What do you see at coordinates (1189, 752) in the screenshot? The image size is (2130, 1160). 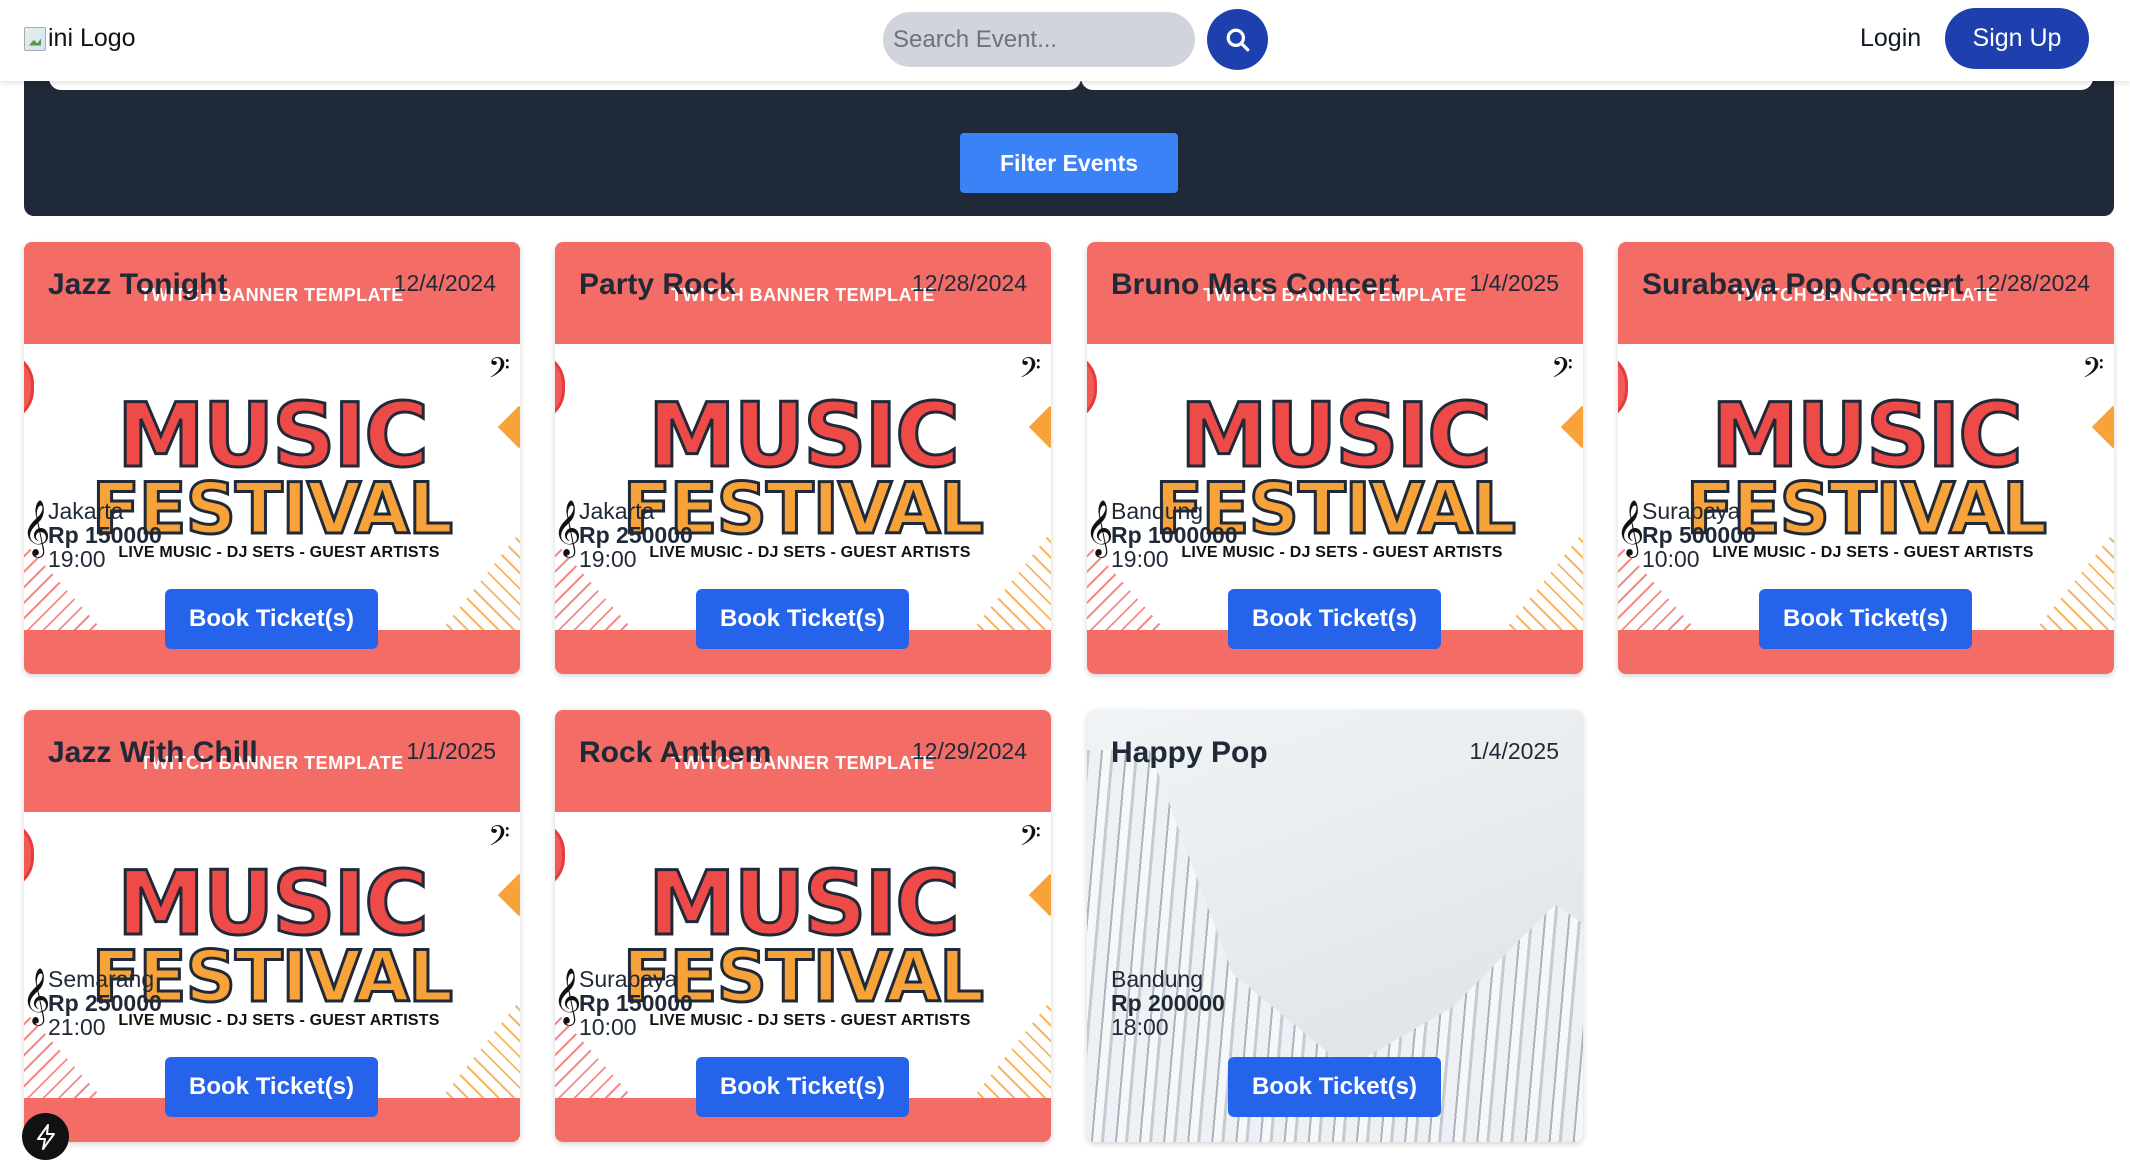 I see `event-title: Happy Pop` at bounding box center [1189, 752].